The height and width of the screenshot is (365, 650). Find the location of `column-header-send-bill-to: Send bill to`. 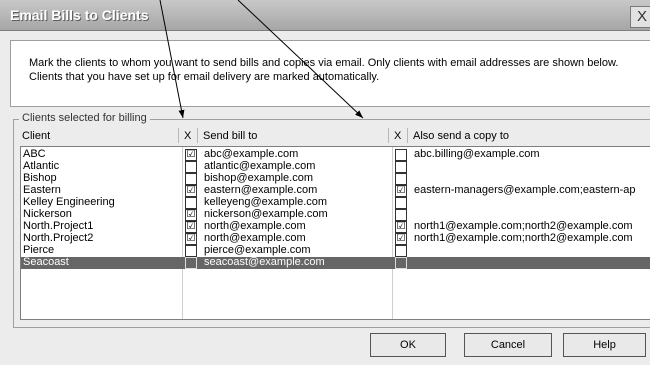

column-header-send-bill-to: Send bill to is located at coordinates (230, 136).